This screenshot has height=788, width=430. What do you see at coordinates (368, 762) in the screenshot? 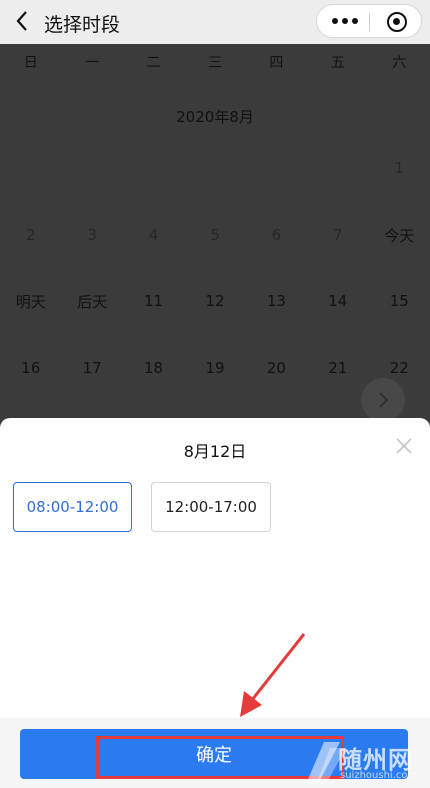
I see `watermark-logo: 随州网 suizhoushi.com` at bounding box center [368, 762].